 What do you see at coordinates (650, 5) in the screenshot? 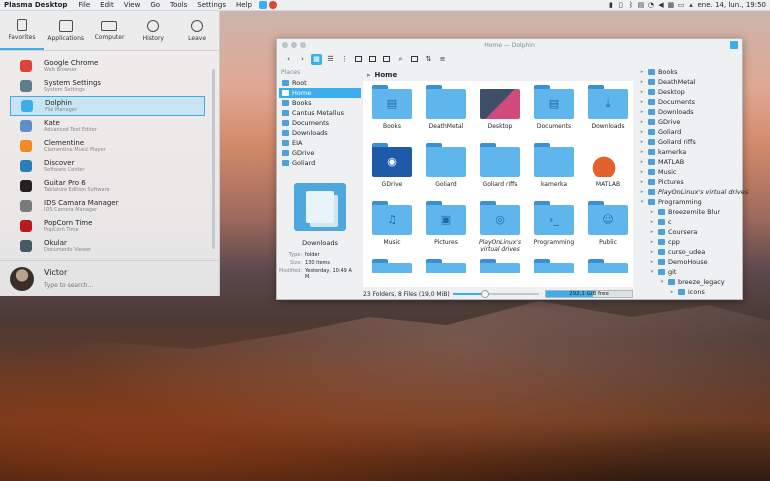
I see `network-icon: ◔` at bounding box center [650, 5].